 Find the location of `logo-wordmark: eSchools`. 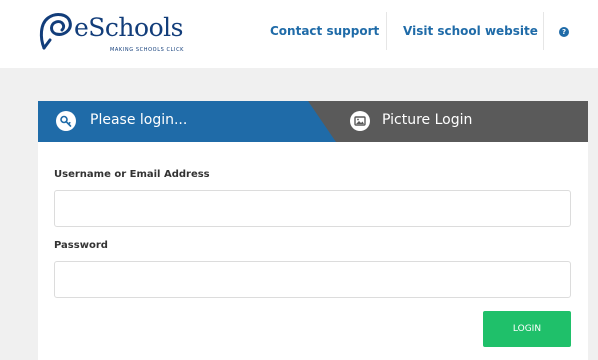

logo-wordmark: eSchools is located at coordinates (128, 27).